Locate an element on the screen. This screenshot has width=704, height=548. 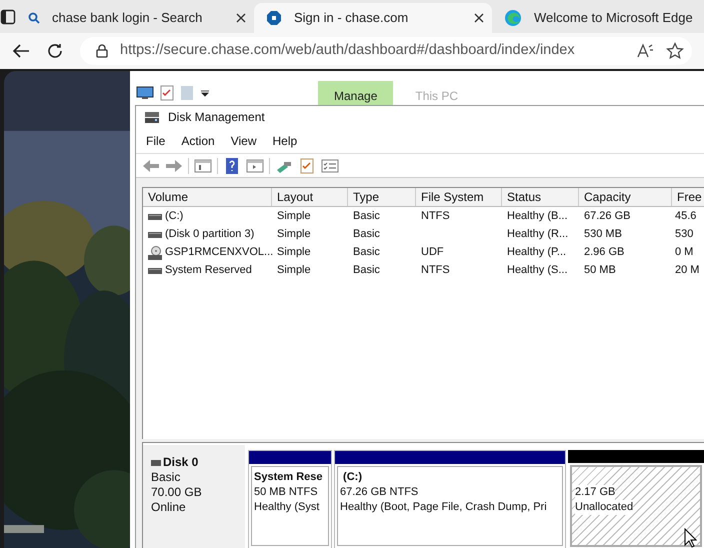
table-cell-text: 2.96 GB is located at coordinates (604, 252).